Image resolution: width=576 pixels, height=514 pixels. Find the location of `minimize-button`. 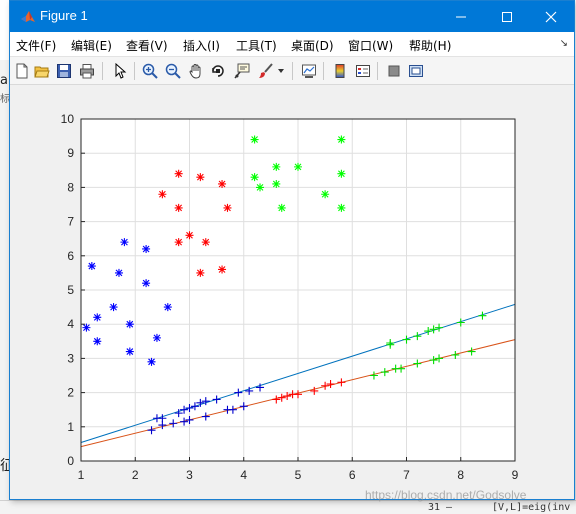

minimize-button is located at coordinates (461, 16).